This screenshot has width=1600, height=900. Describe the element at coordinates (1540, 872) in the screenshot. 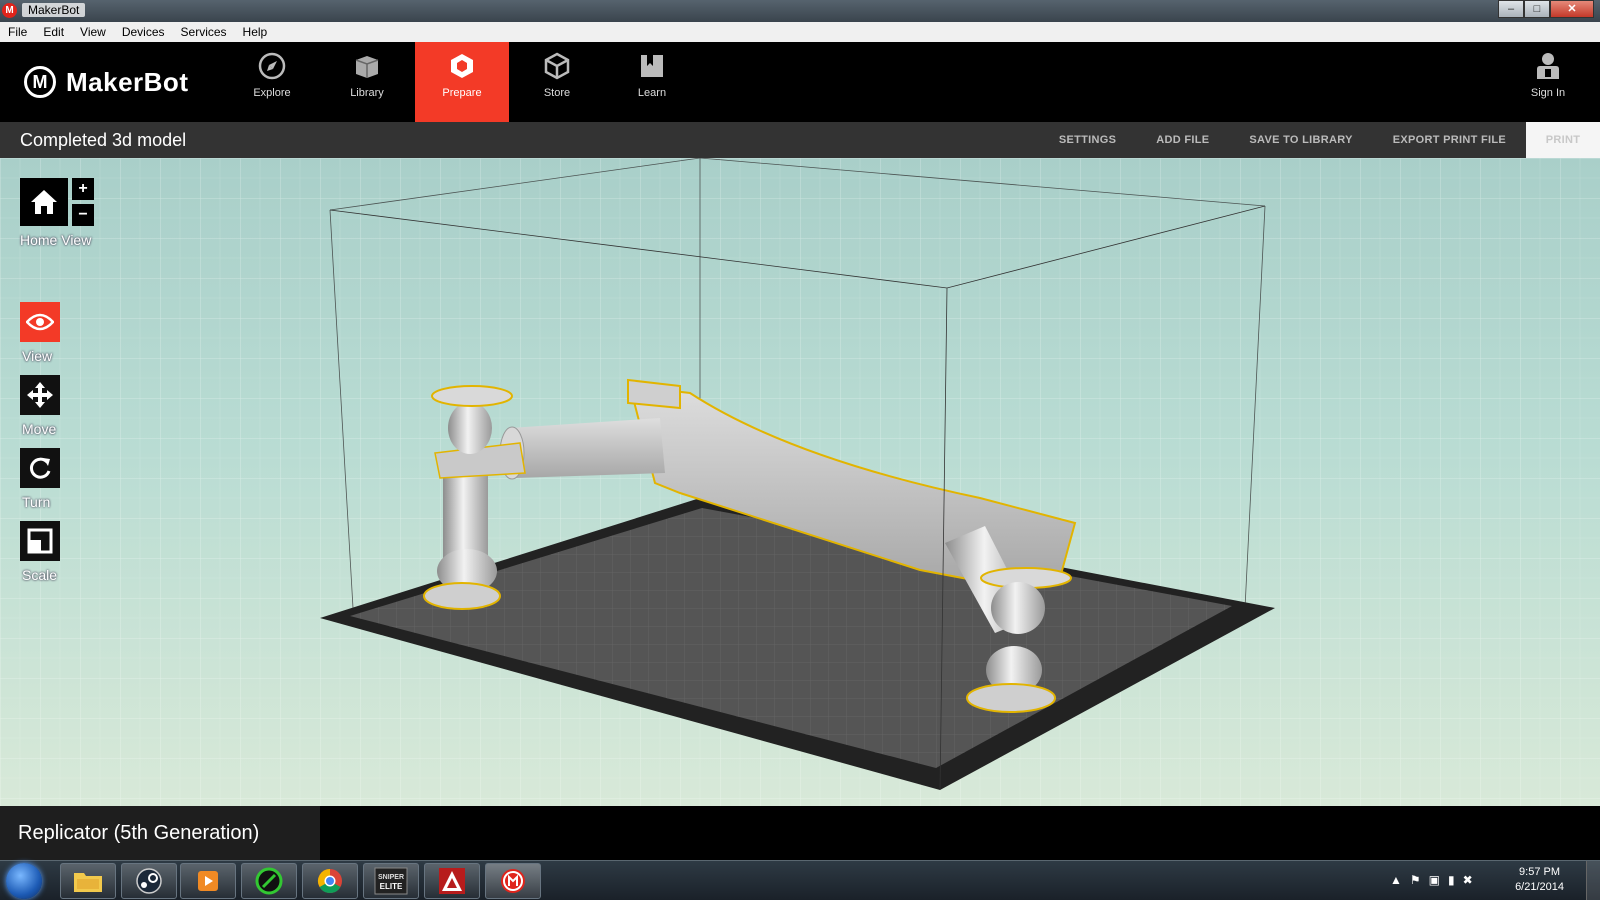

I see `clock-time: 9:57 PM` at that location.